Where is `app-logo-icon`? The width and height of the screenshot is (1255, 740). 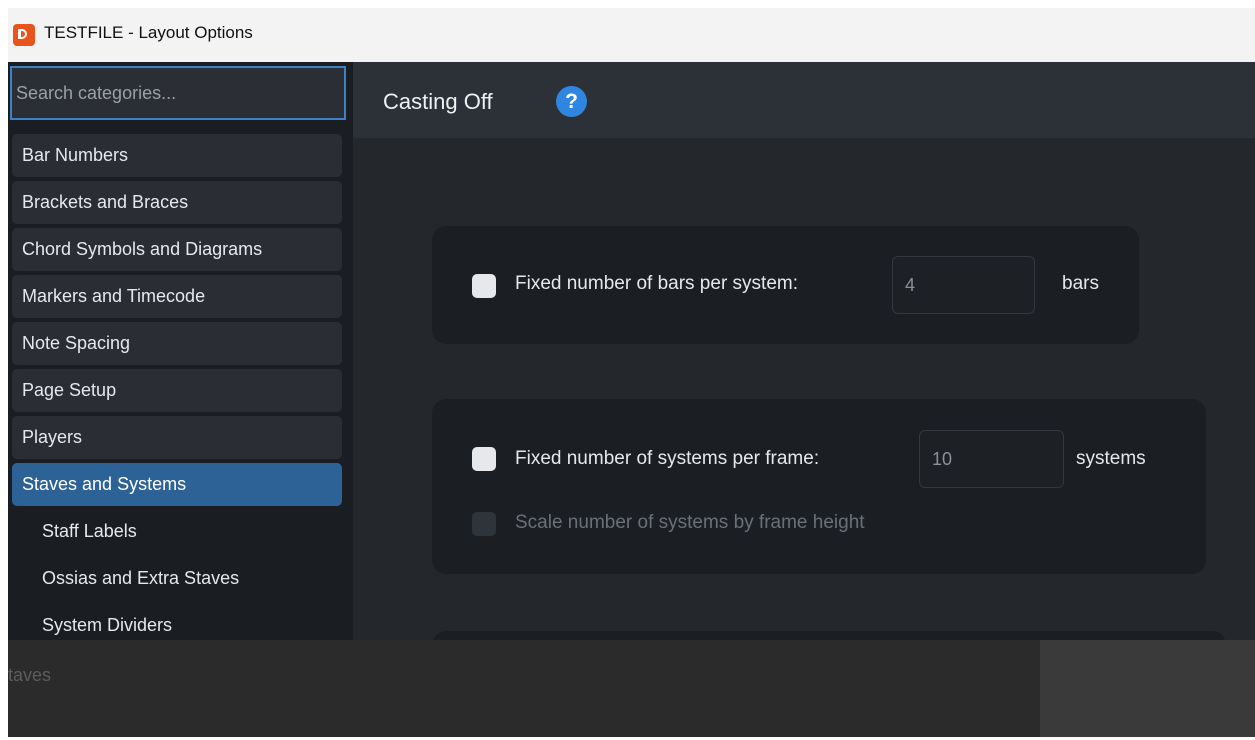
app-logo-icon is located at coordinates (24, 35).